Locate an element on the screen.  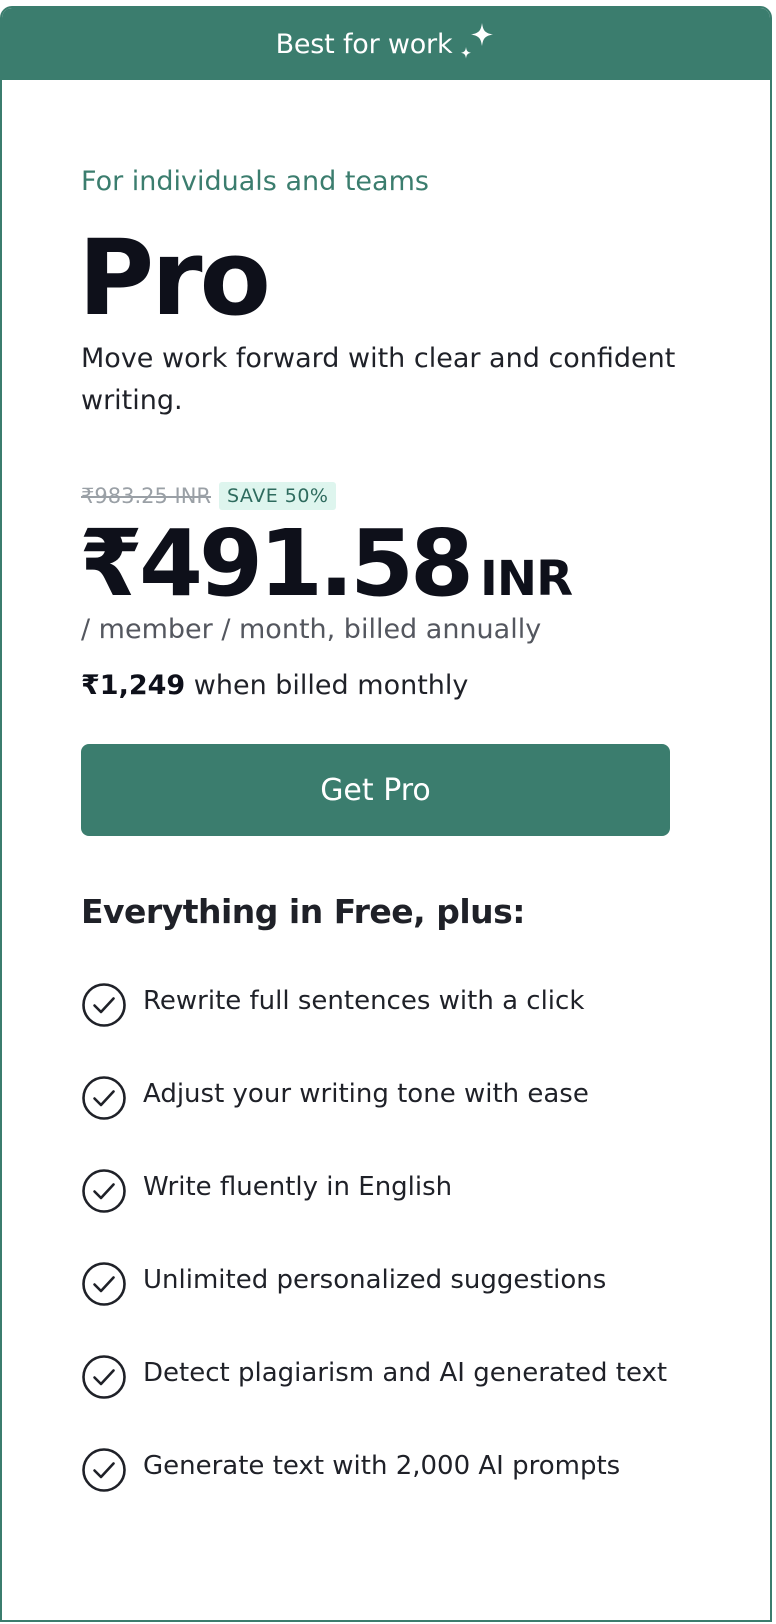
save-badge: SAVE 50% is located at coordinates (278, 496).